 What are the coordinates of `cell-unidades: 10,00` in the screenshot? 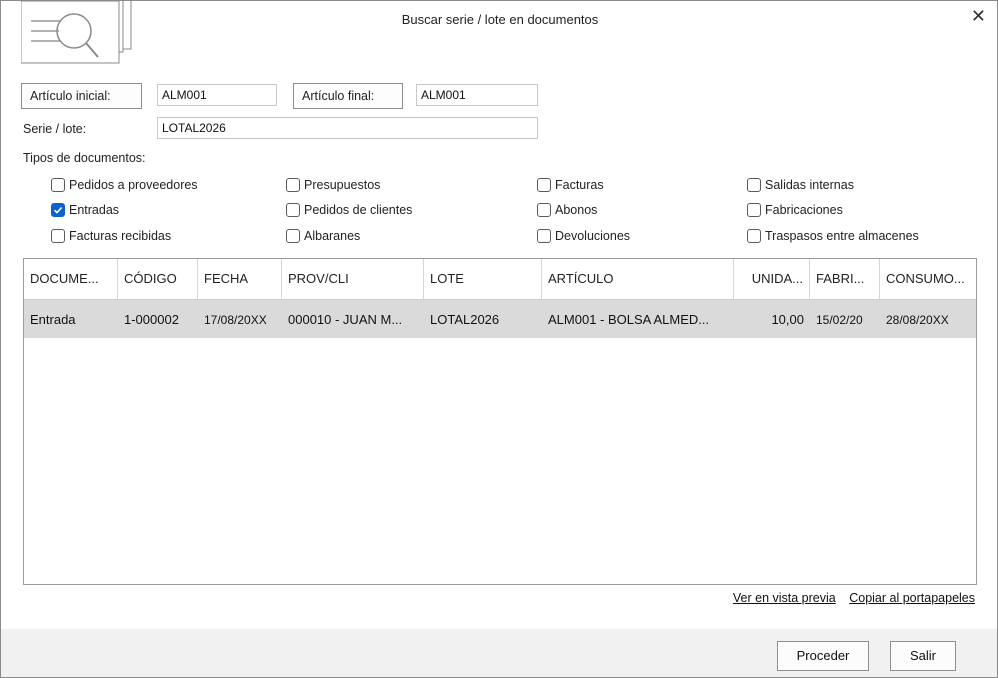 It's located at (787, 319).